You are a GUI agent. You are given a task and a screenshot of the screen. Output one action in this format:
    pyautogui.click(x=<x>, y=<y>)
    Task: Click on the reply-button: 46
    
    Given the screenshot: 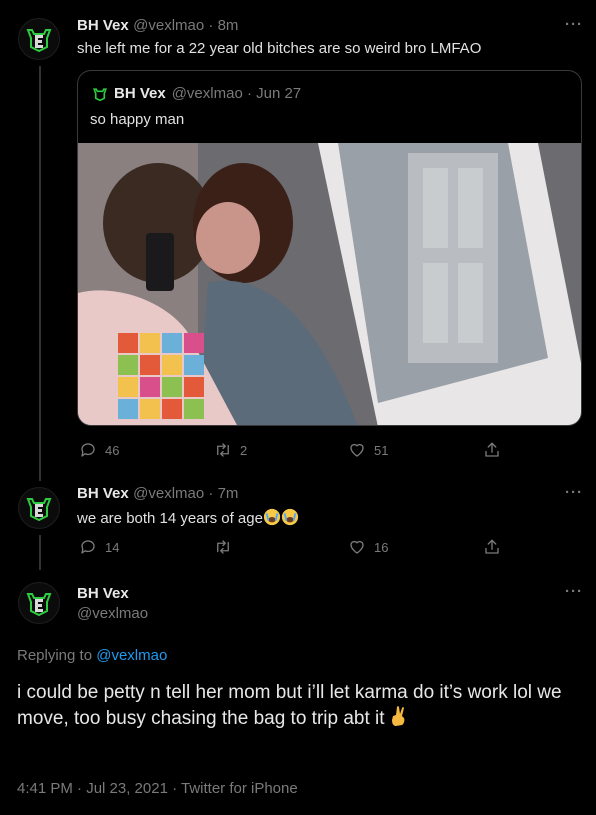 What is the action you would take?
    pyautogui.click(x=99, y=450)
    